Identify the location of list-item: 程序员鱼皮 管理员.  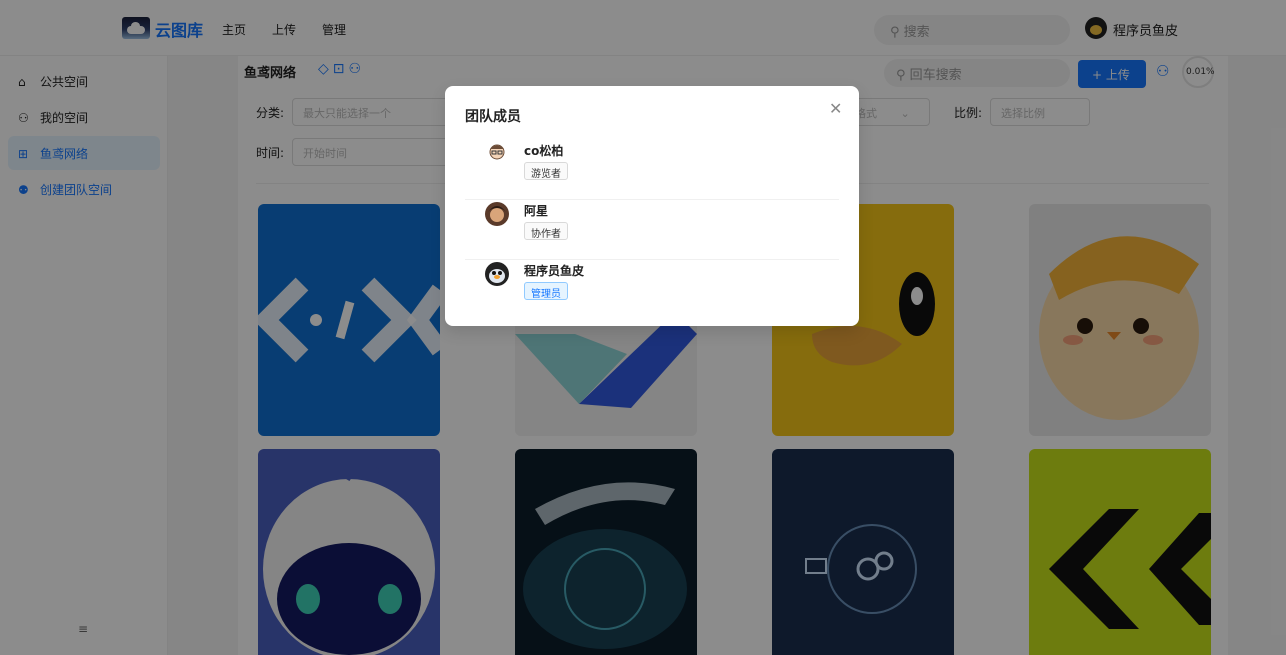
(652, 290).